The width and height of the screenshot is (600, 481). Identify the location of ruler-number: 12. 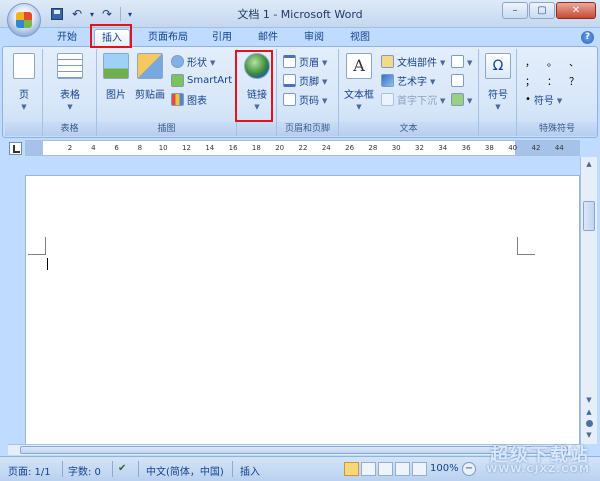
(186, 148).